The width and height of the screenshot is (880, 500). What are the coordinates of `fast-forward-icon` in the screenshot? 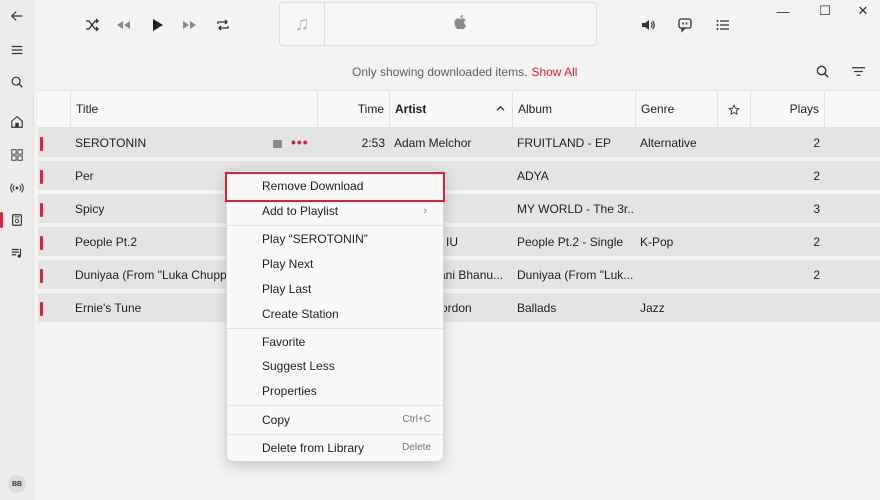 It's located at (190, 25).